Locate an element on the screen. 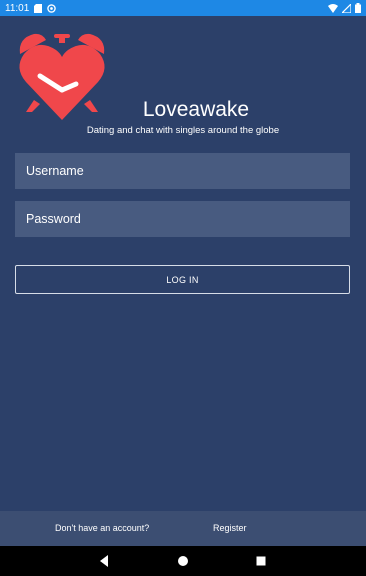 The height and width of the screenshot is (576, 366). sd-card-icon is located at coordinates (38, 8).